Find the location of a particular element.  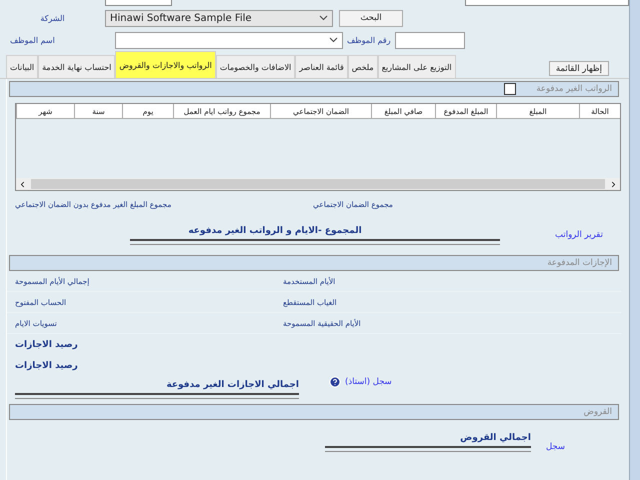

salary-report-link: تقرير الرواتب is located at coordinates (579, 235).